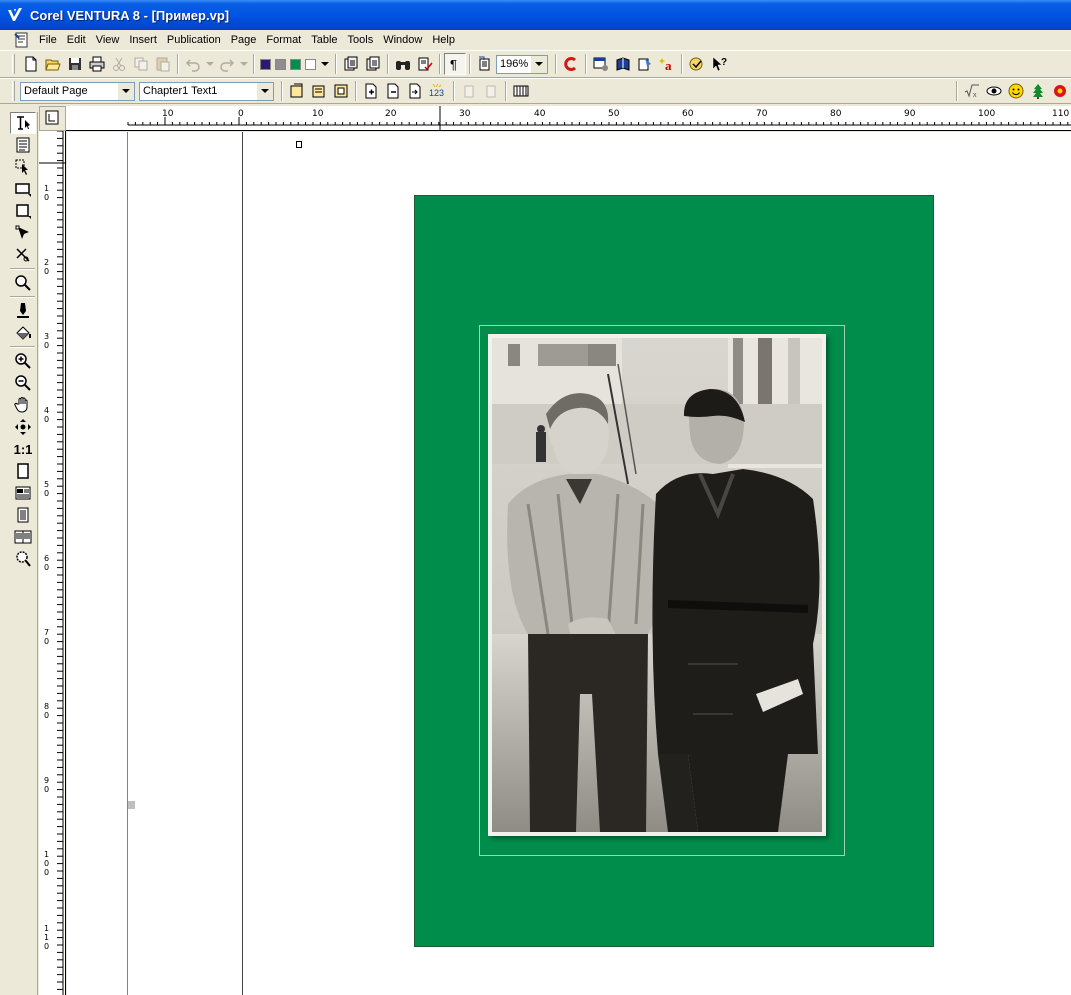  Describe the element at coordinates (485, 64) in the screenshot. I see `page-view-button` at that location.